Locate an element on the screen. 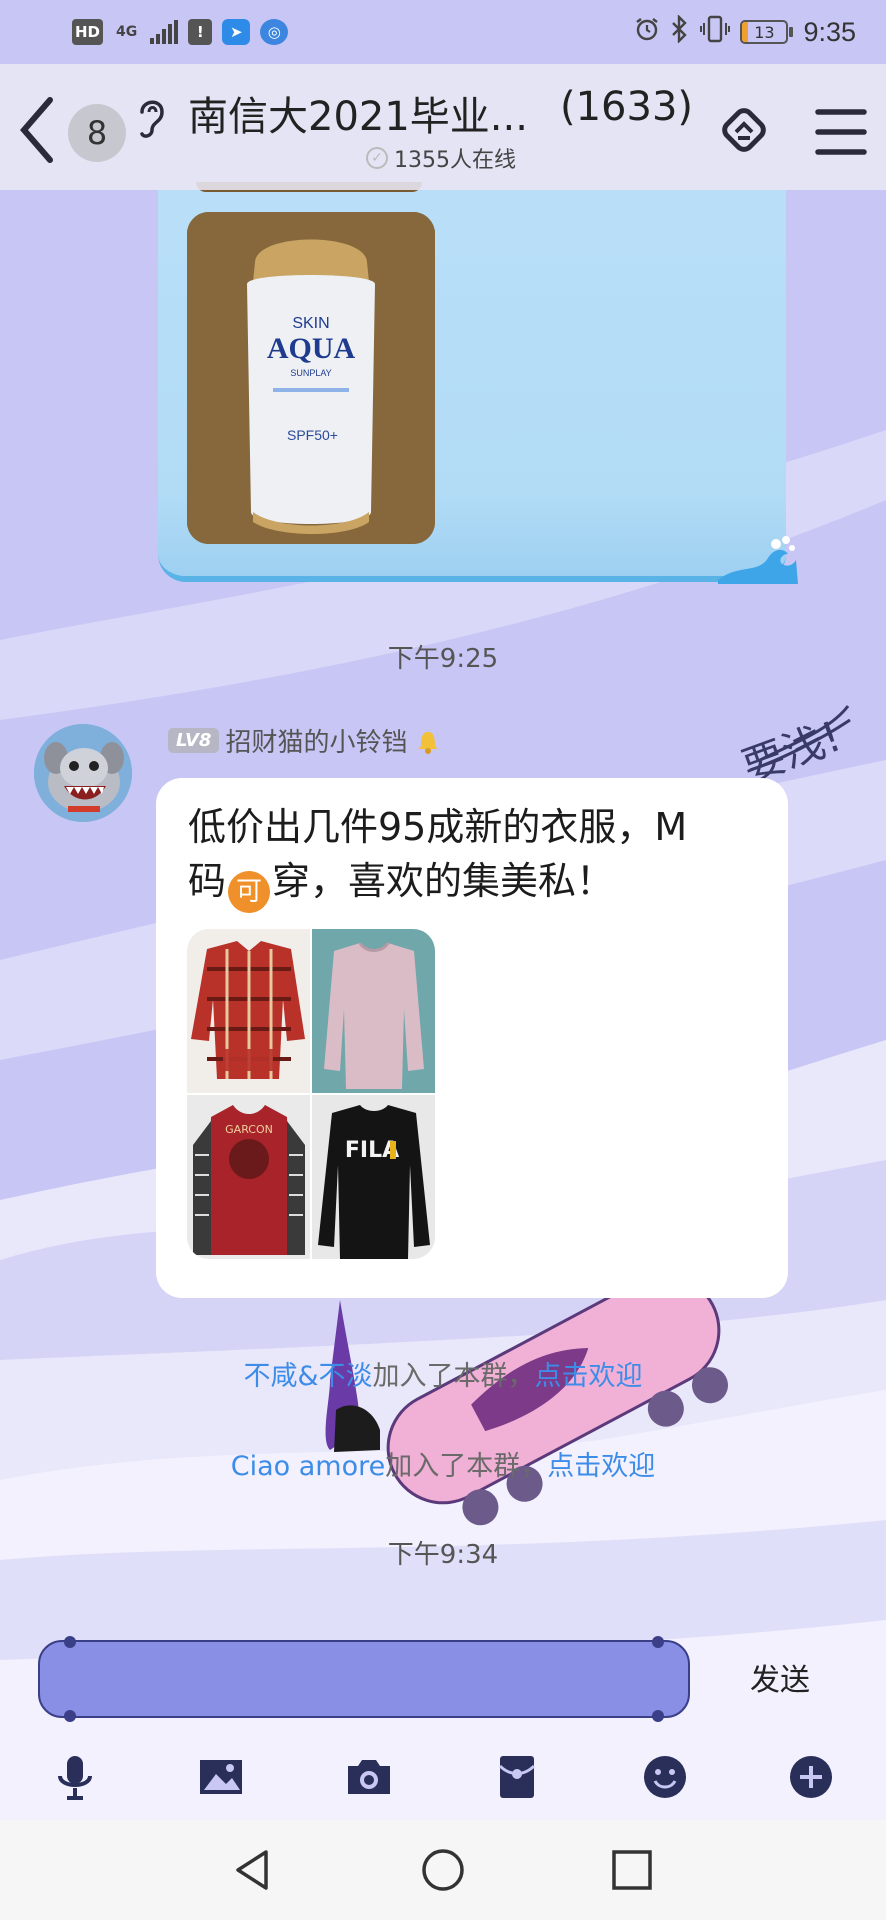  join-notice-2: Ciao amore加入了本群，点击欢迎 is located at coordinates (443, 1463).